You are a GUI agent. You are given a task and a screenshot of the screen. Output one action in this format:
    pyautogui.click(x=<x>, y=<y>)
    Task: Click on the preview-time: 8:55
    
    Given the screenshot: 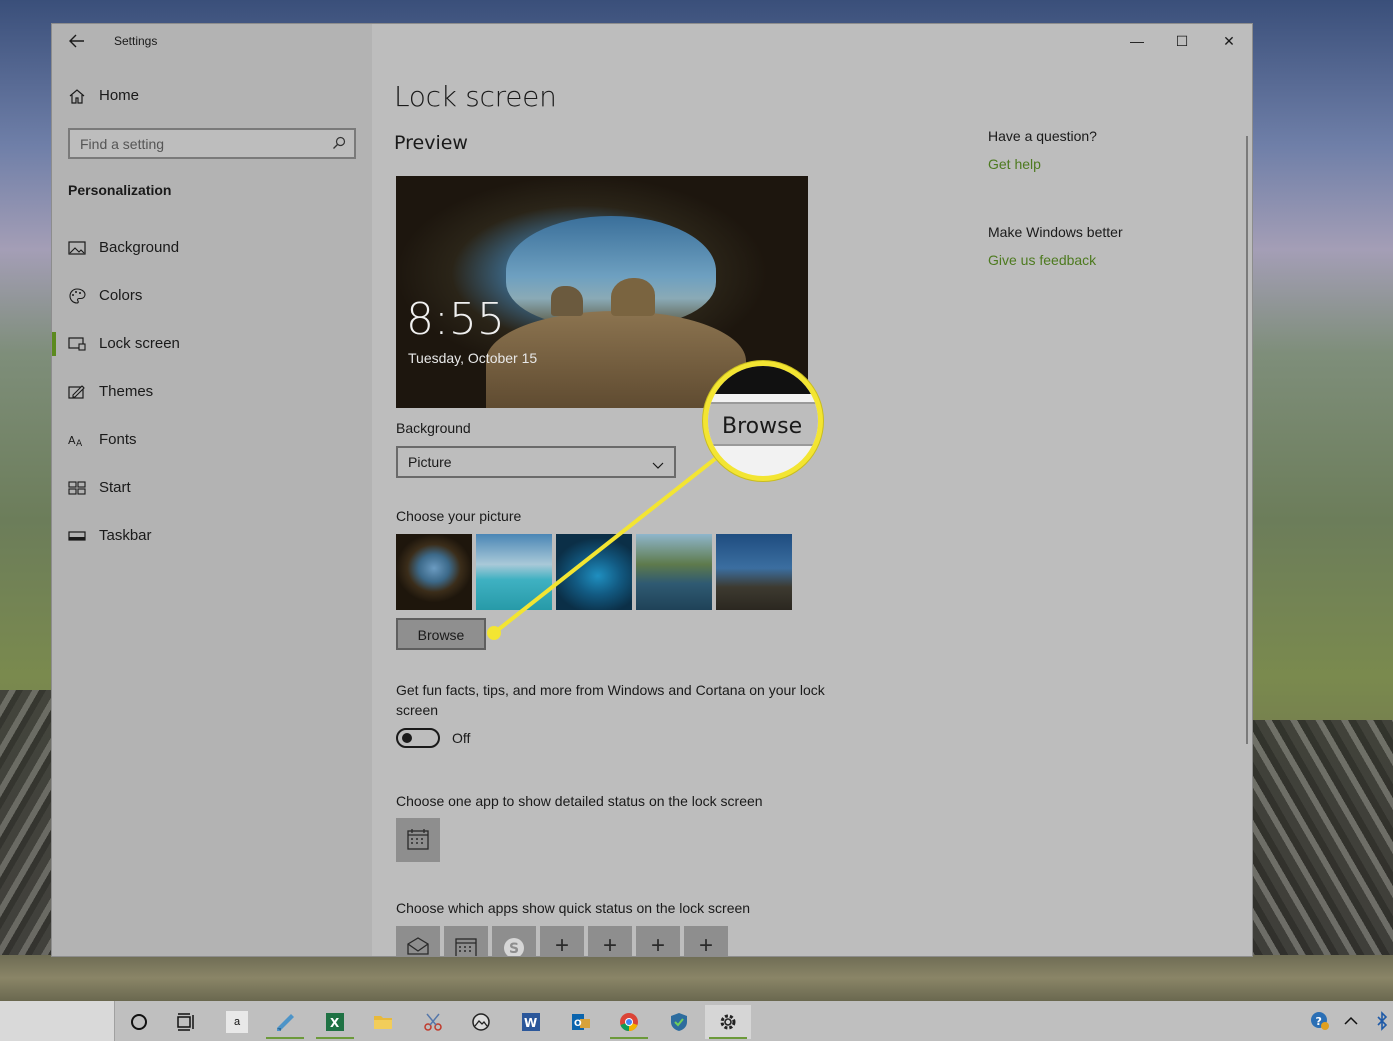 What is the action you would take?
    pyautogui.click(x=455, y=319)
    